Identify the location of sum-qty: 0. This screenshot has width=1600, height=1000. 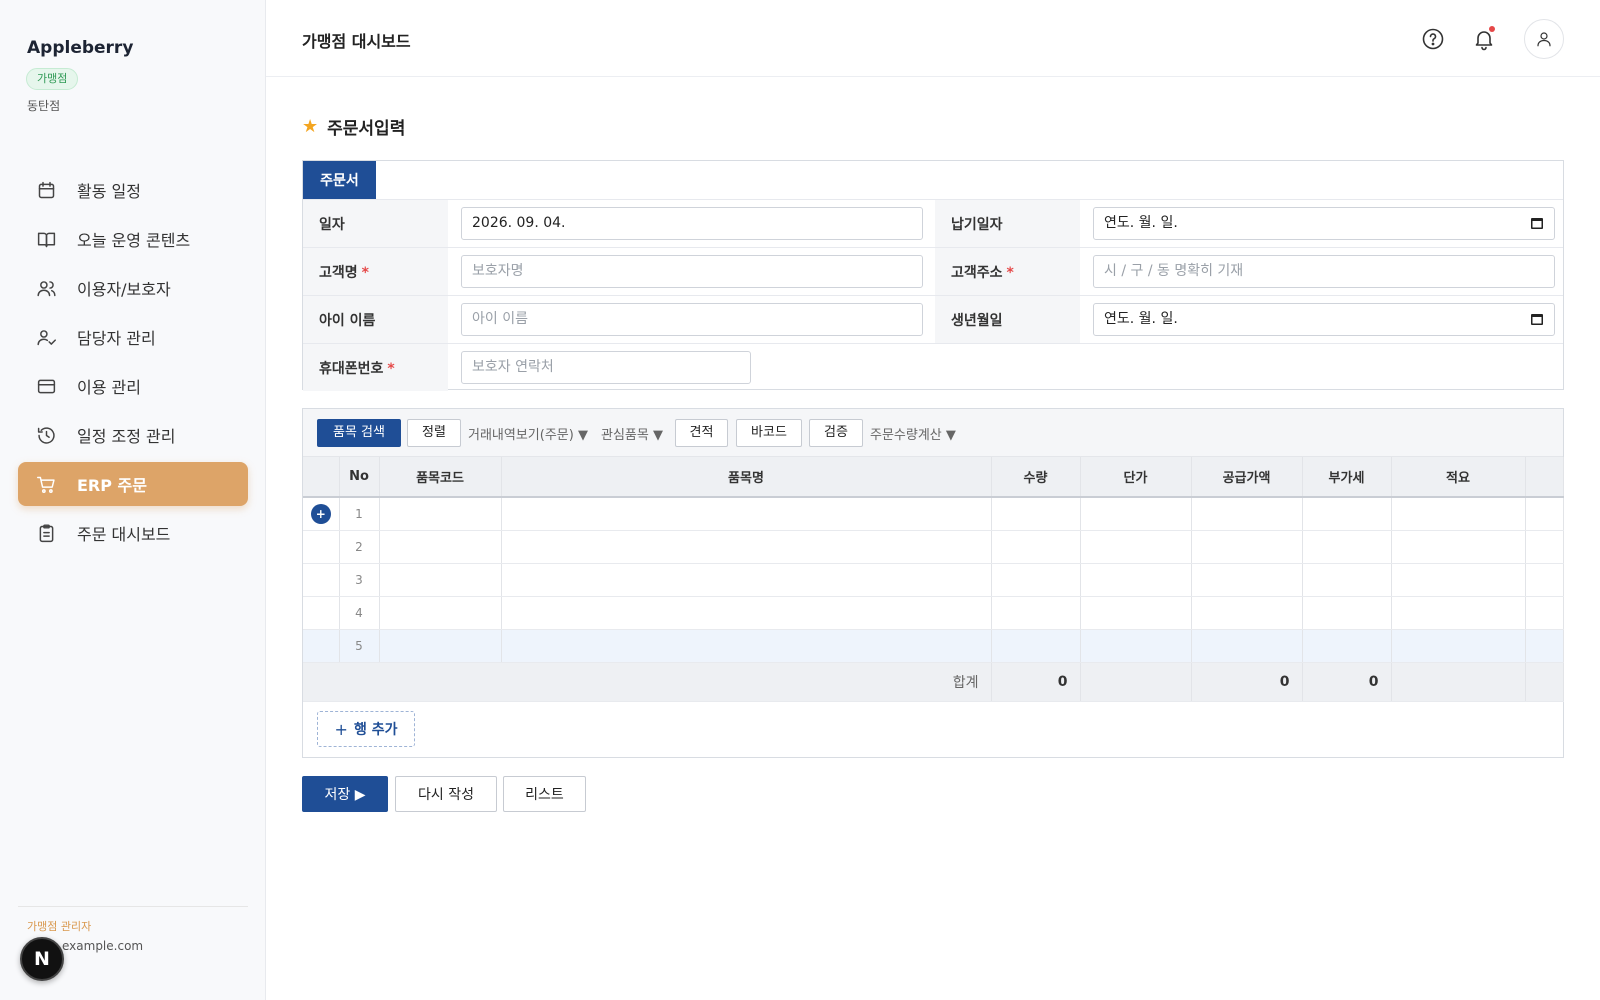
(1036, 682).